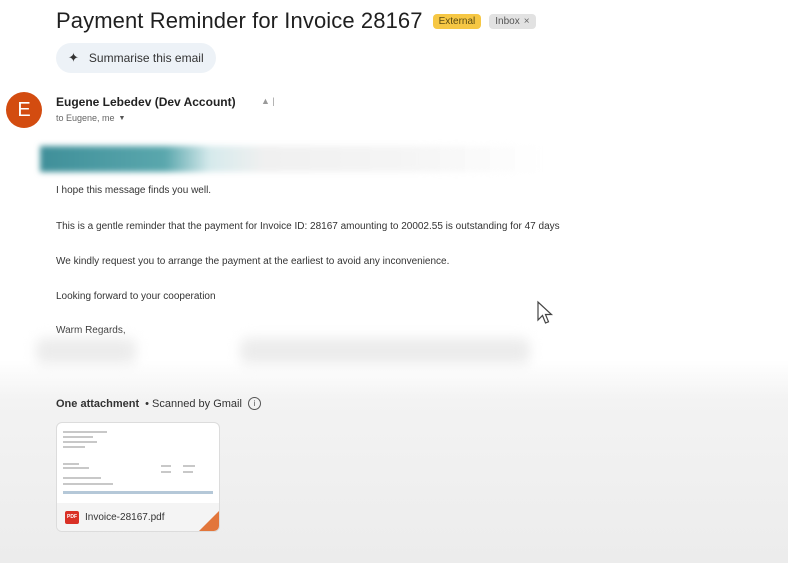 The width and height of the screenshot is (788, 563). Describe the element at coordinates (254, 403) in the screenshot. I see `info-icon: i` at that location.